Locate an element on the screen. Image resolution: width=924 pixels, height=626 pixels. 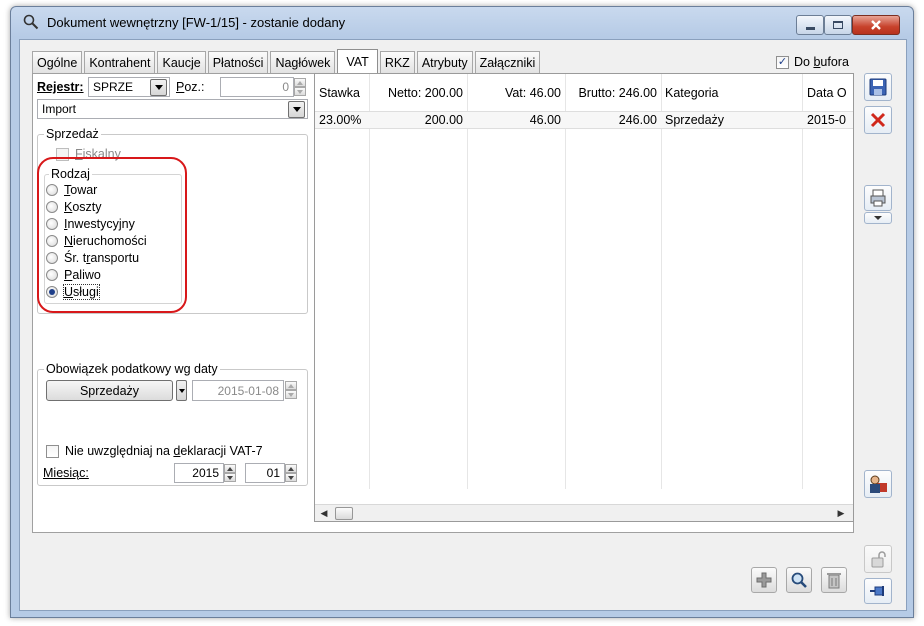
tab-atrybuty: Atrybuty is located at coordinates (444, 62).